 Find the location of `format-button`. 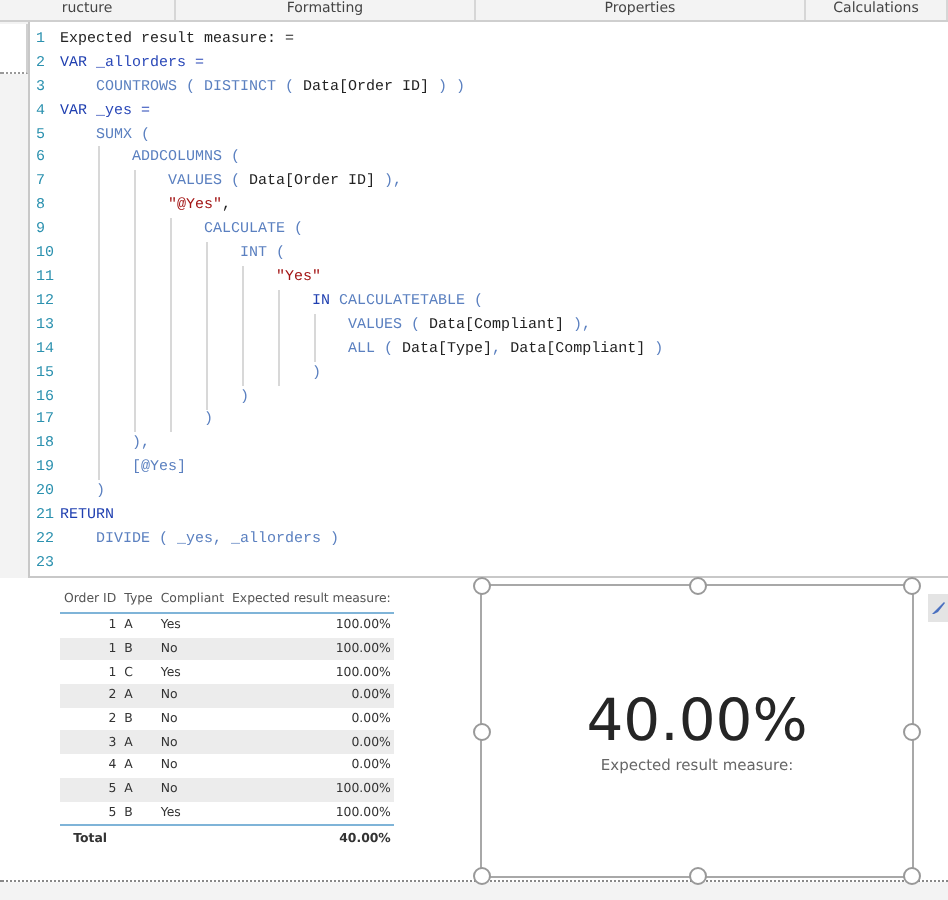

format-button is located at coordinates (938, 608).